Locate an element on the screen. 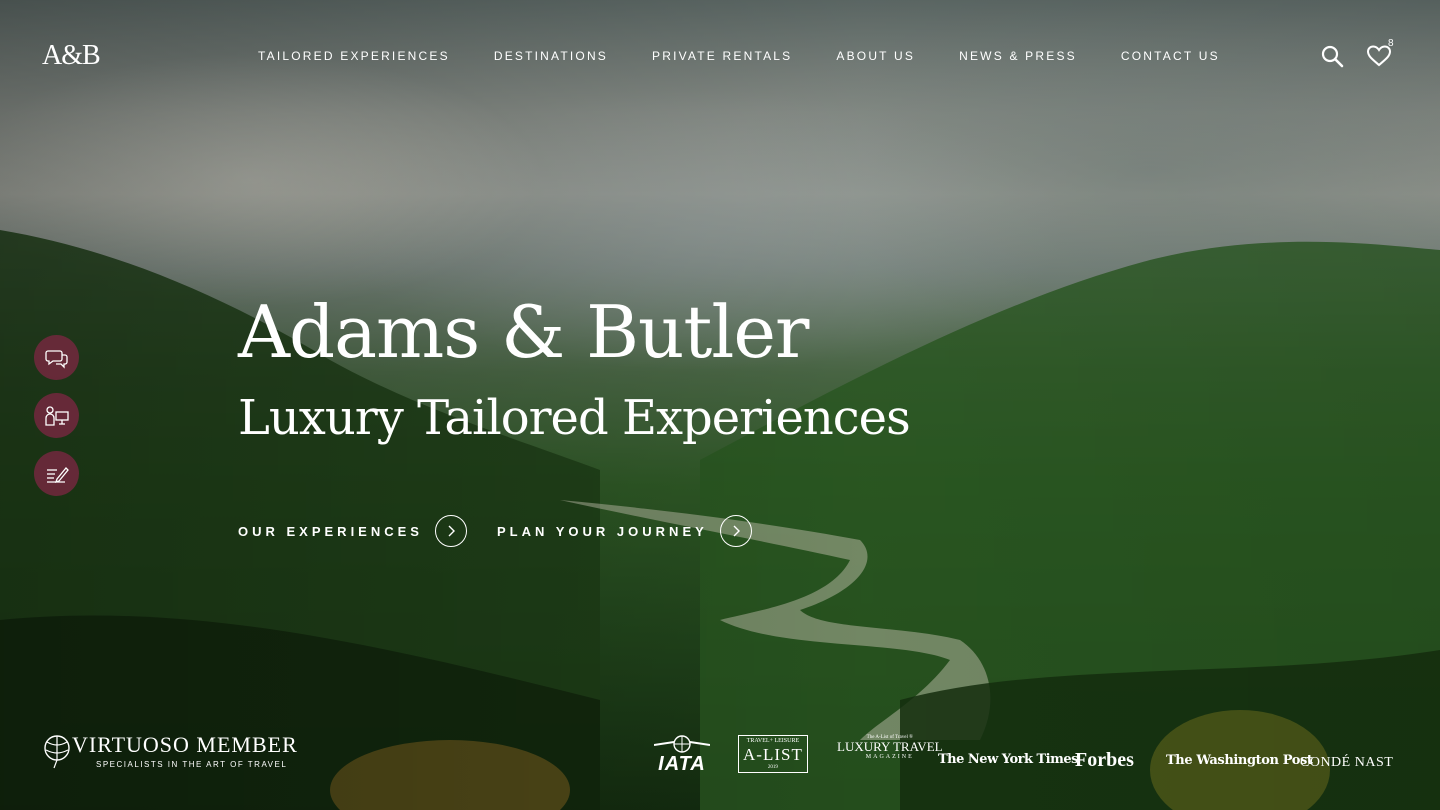 The image size is (1440, 810). chat-button is located at coordinates (56, 357).